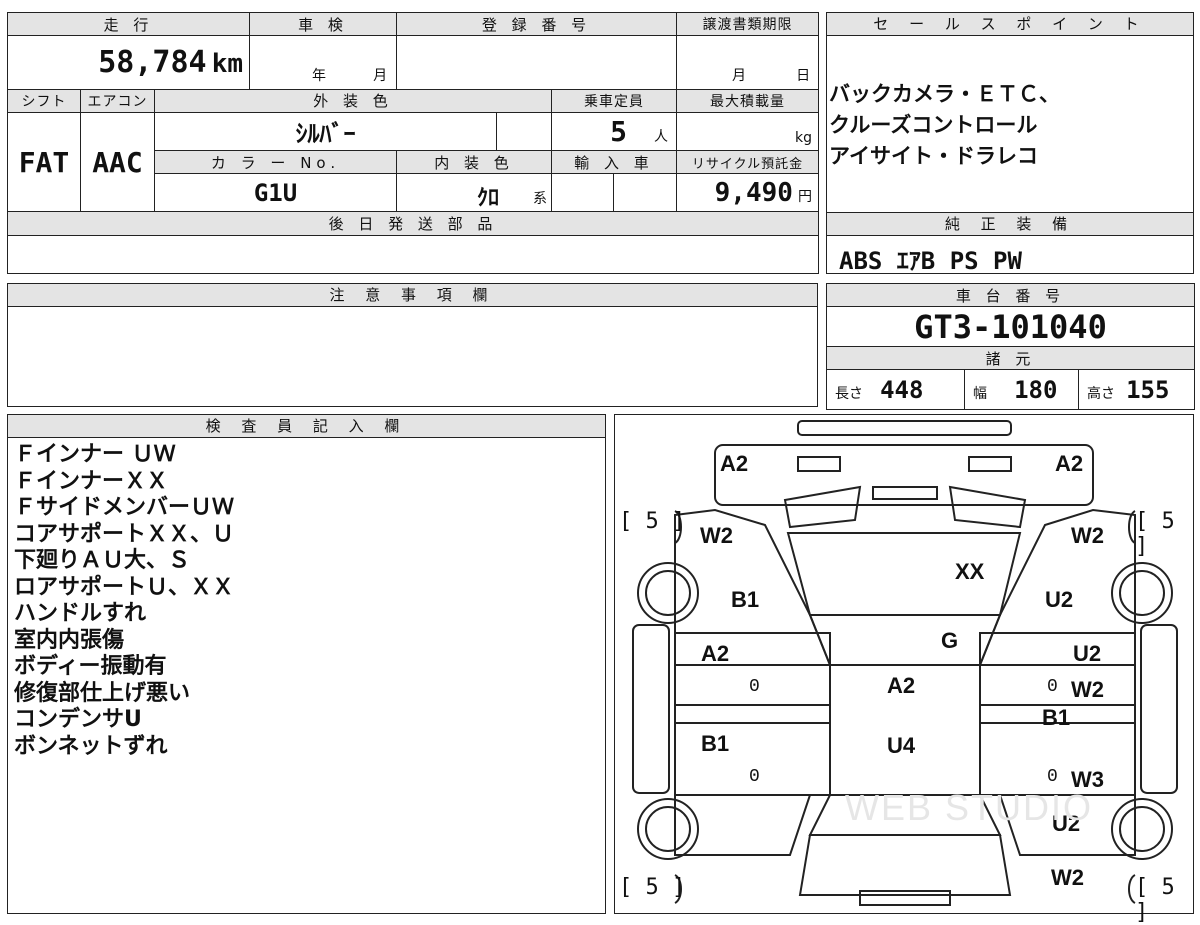 The image size is (1200, 925). I want to click on diagram-hood: XX, so click(970, 571).